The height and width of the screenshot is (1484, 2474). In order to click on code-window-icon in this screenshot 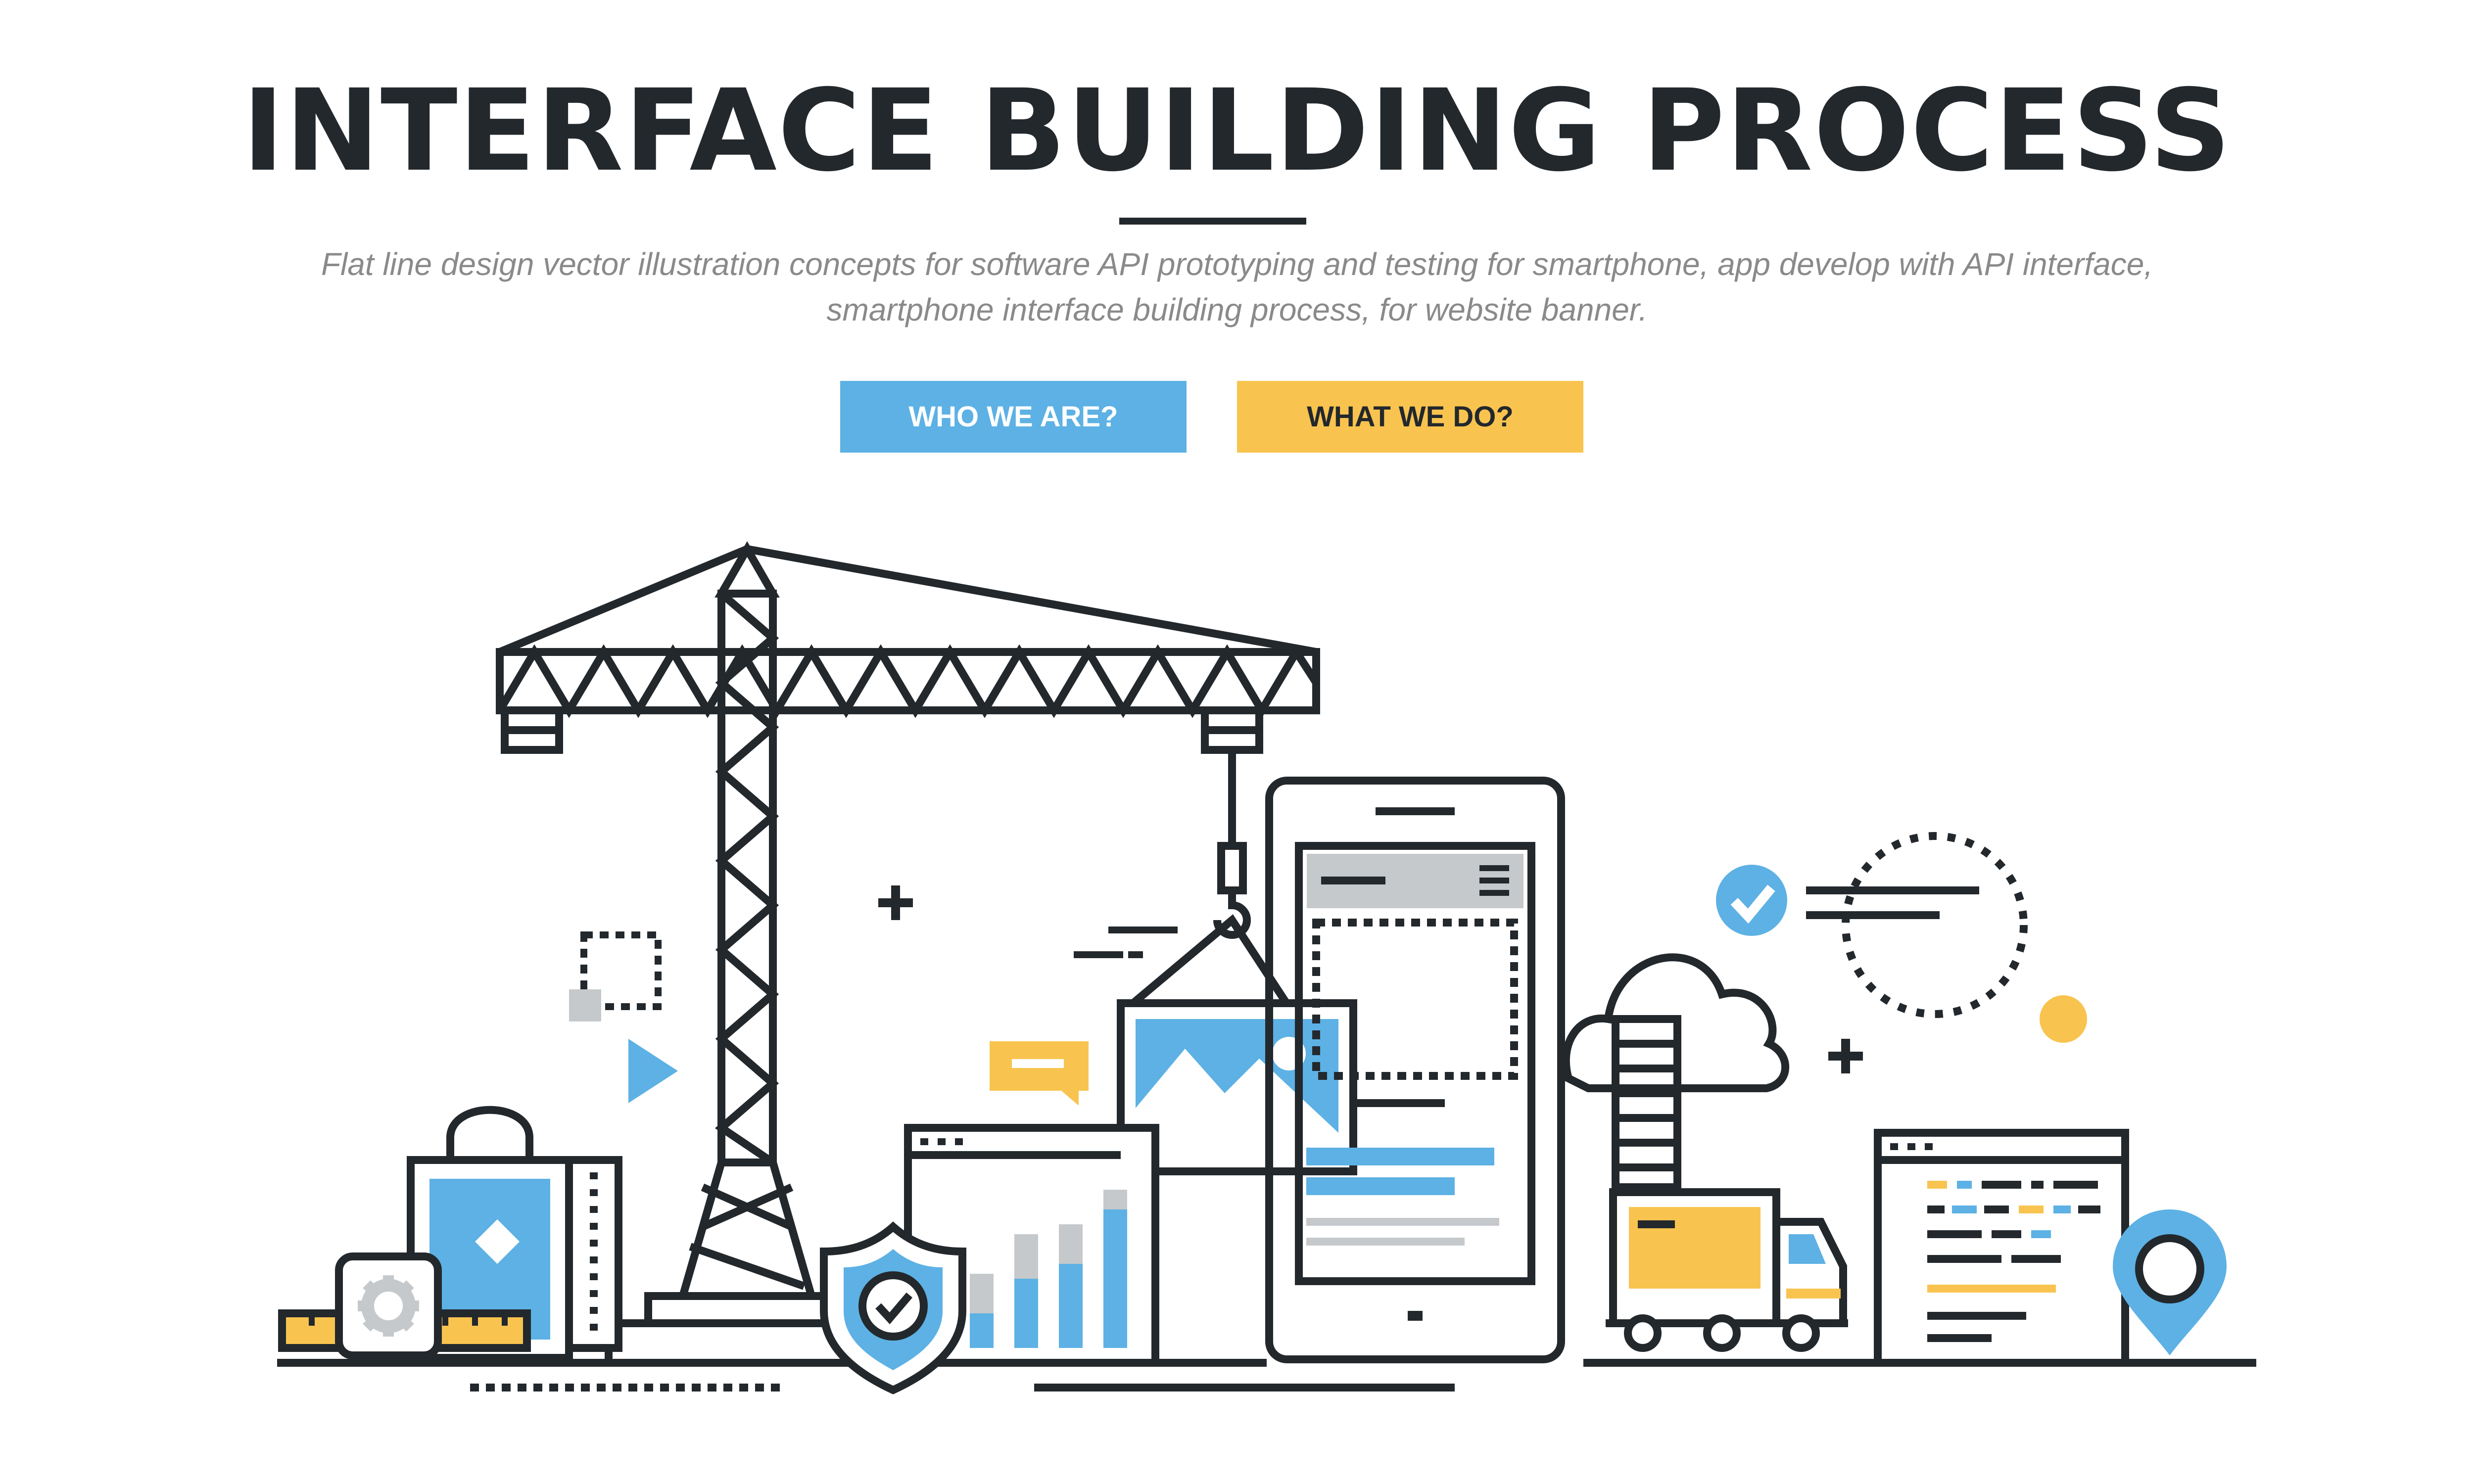, I will do `click(2002, 1248)`.